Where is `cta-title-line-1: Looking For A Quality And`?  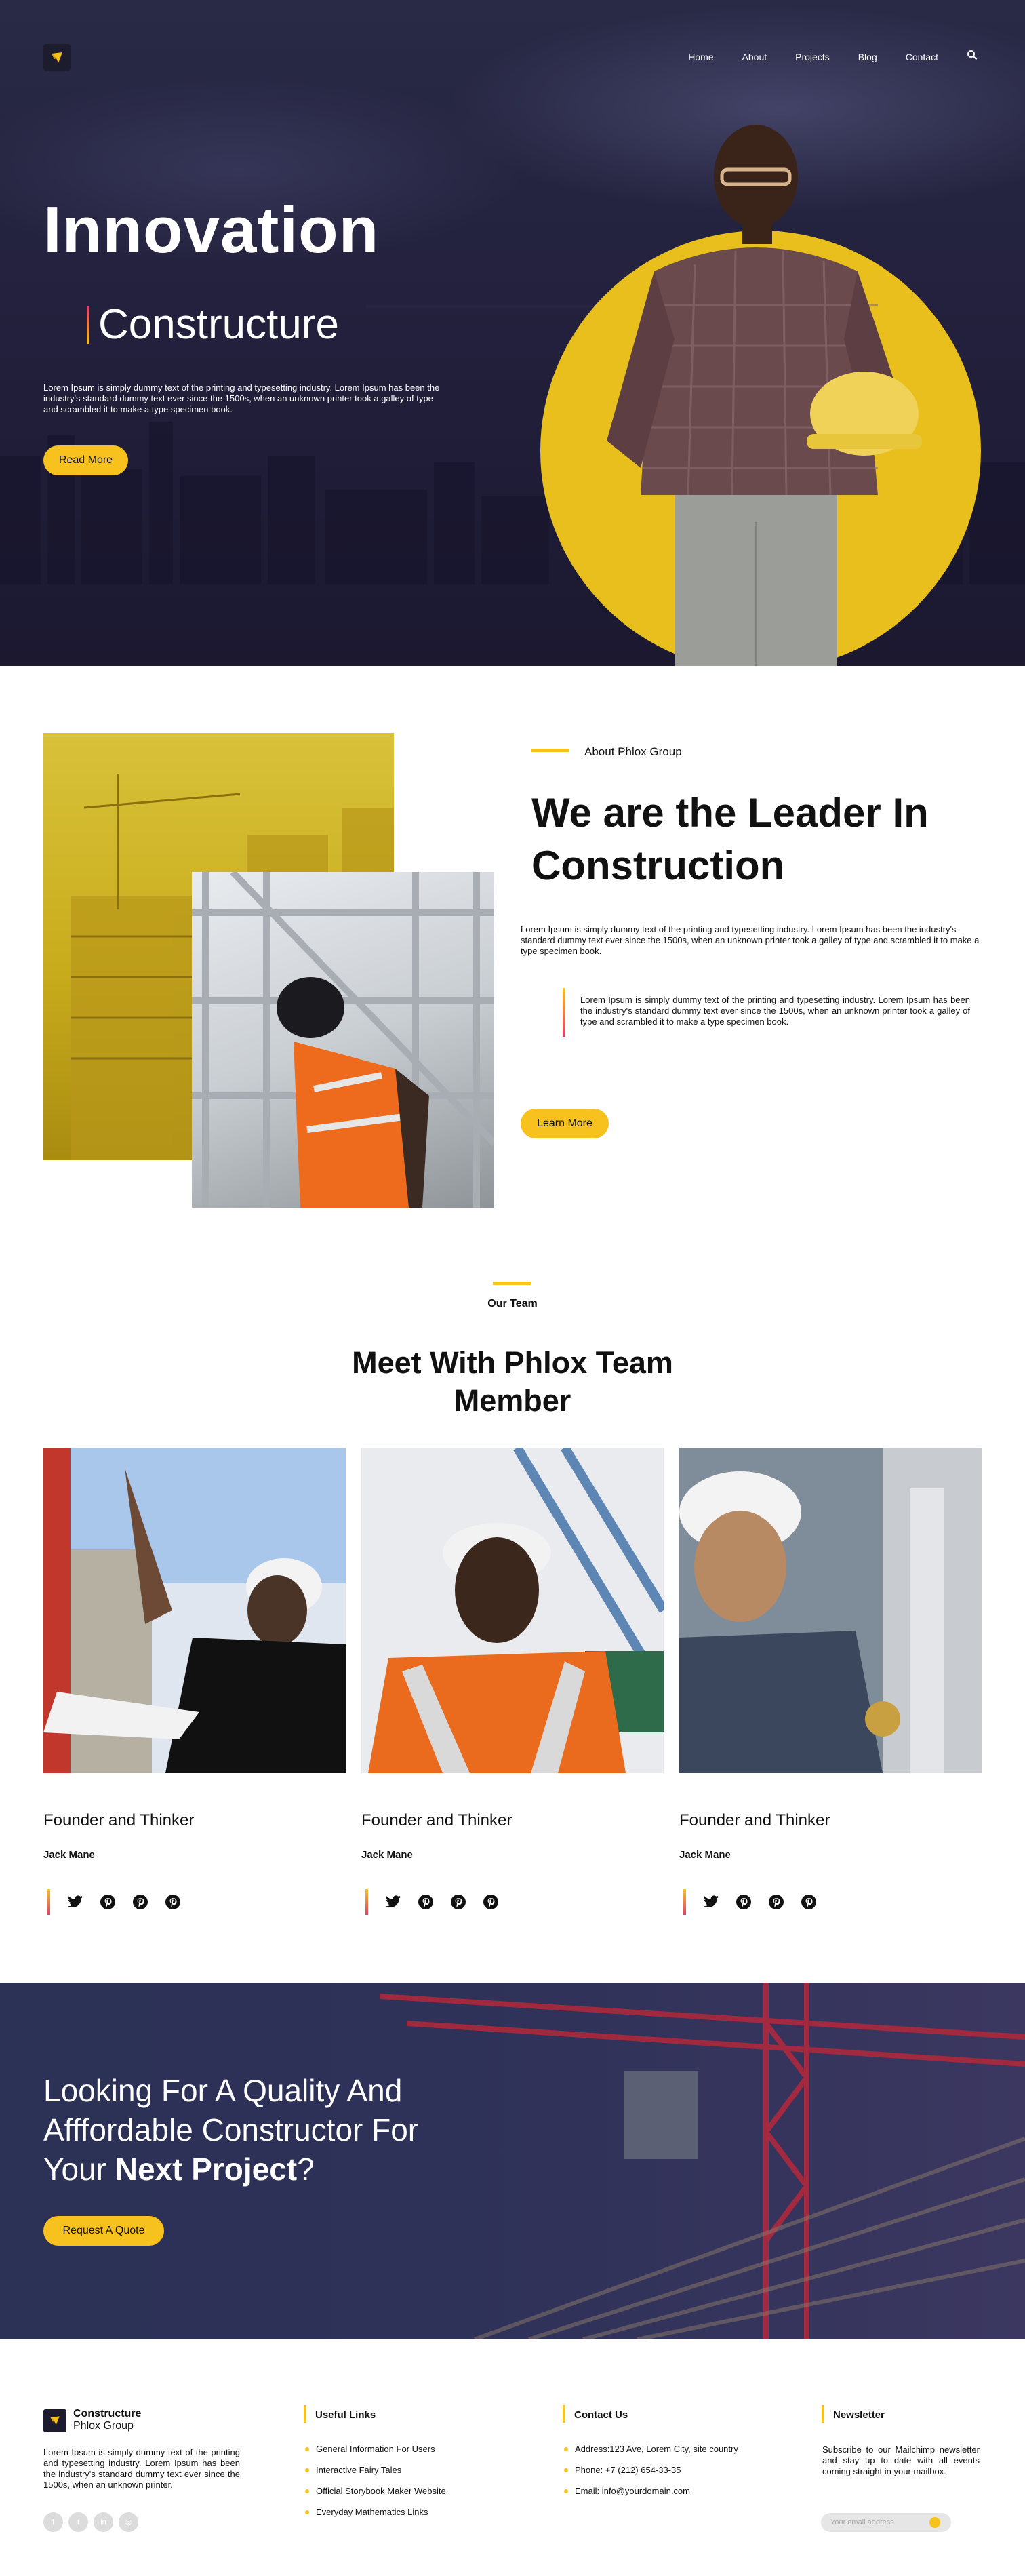 cta-title-line-1: Looking For A Quality And is located at coordinates (223, 2090).